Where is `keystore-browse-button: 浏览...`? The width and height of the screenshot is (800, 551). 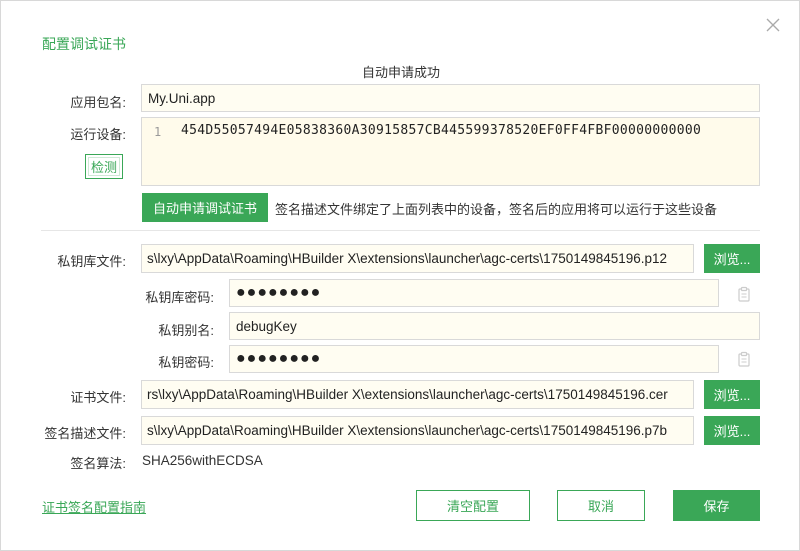 keystore-browse-button: 浏览... is located at coordinates (732, 258).